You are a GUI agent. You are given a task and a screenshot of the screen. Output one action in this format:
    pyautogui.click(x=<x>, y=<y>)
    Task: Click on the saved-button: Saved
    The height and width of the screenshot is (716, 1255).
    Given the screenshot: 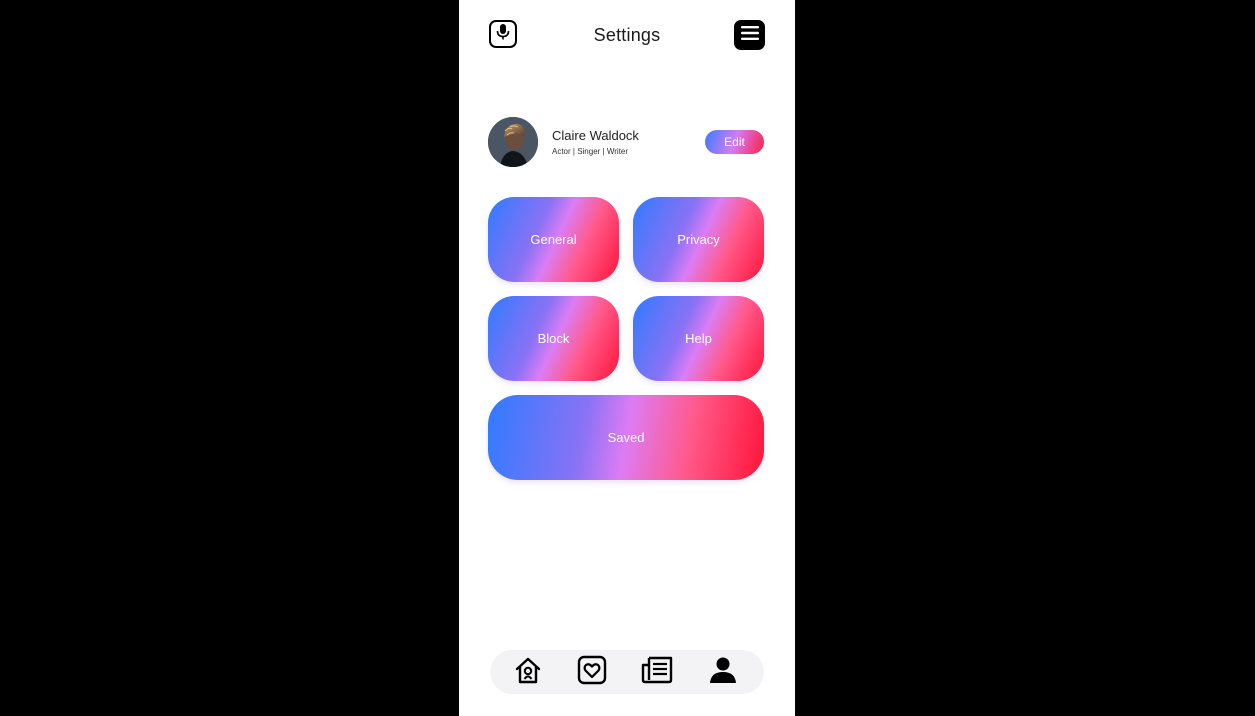 What is the action you would take?
    pyautogui.click(x=626, y=437)
    